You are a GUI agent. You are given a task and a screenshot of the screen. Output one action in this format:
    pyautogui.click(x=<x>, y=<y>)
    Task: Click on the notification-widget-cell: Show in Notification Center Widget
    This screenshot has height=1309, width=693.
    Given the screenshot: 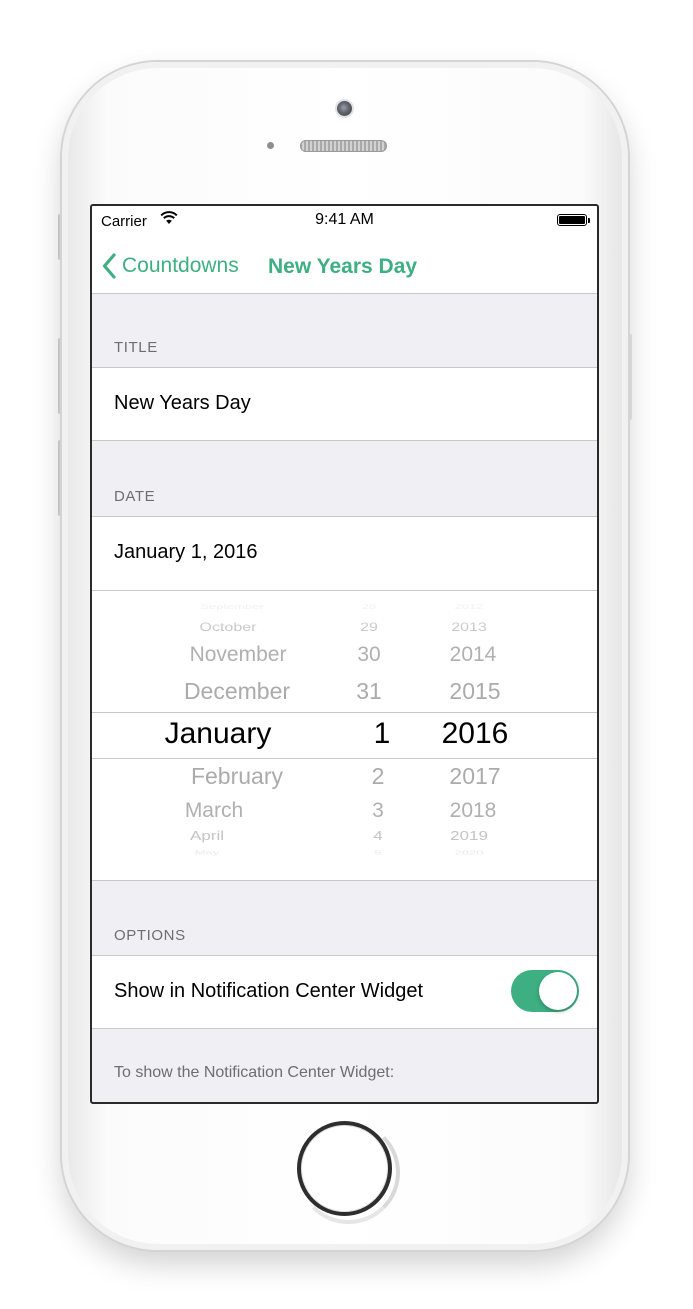 What is the action you would take?
    pyautogui.click(x=344, y=992)
    